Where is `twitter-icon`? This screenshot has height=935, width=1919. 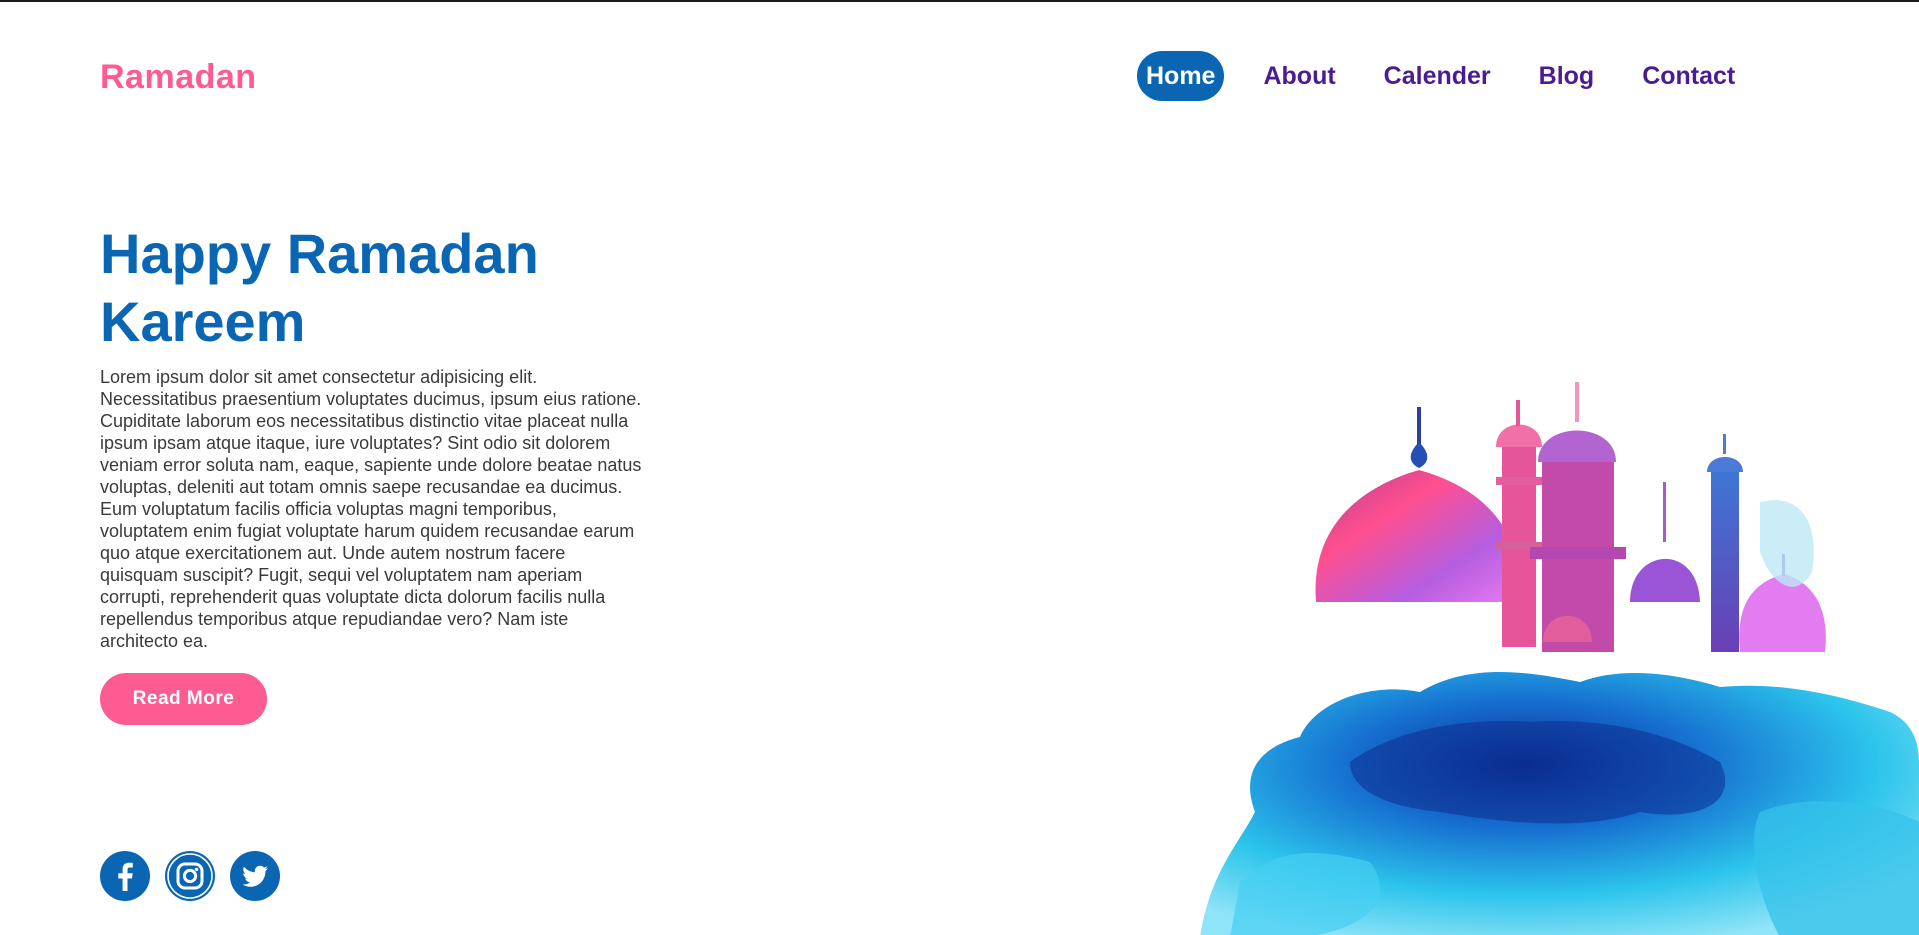 twitter-icon is located at coordinates (255, 876).